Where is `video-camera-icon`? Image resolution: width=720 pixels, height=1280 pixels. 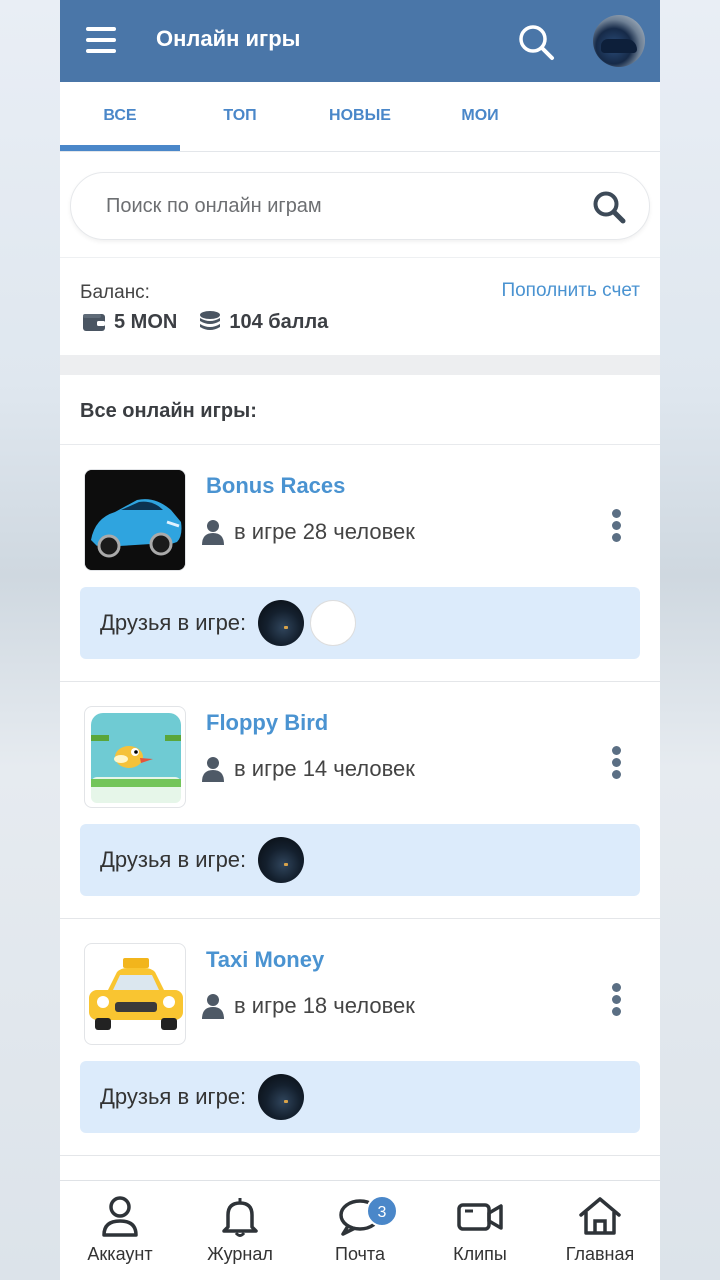 video-camera-icon is located at coordinates (480, 1217).